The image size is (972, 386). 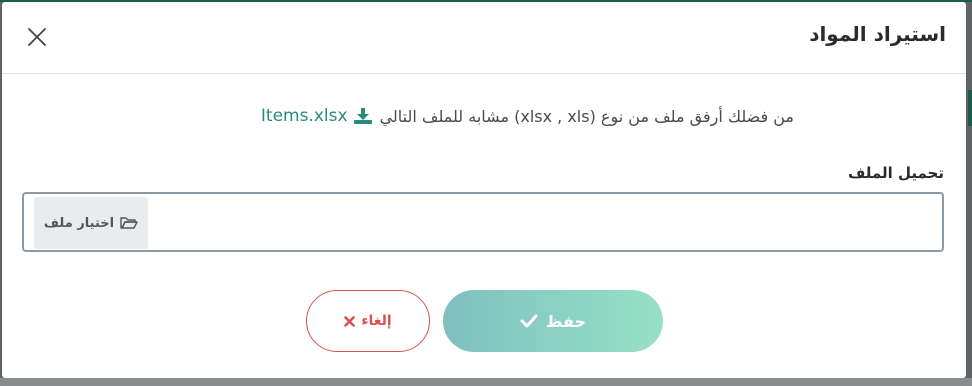 I want to click on close-icon, so click(x=37, y=37).